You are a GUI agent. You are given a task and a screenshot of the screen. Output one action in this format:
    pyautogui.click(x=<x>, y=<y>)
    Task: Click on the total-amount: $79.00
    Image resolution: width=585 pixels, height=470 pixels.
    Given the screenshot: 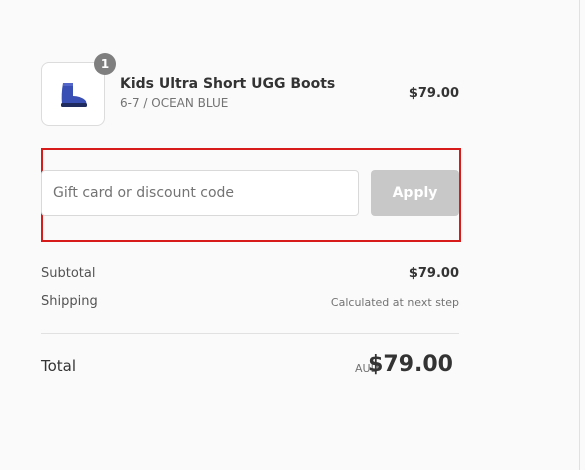 What is the action you would take?
    pyautogui.click(x=410, y=364)
    